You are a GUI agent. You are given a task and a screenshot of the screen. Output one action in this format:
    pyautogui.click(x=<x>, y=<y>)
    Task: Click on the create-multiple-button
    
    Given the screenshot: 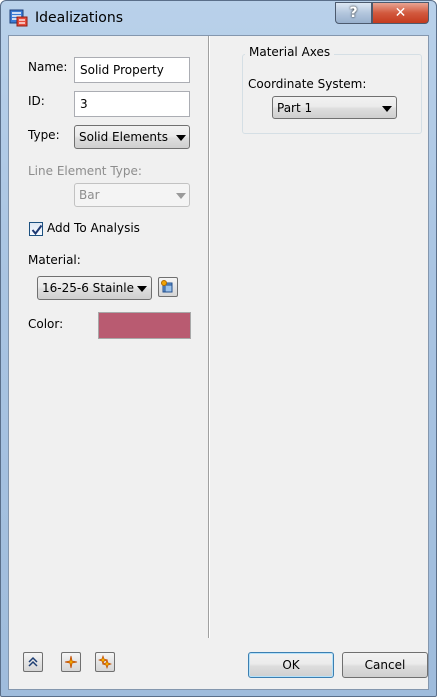 What is the action you would take?
    pyautogui.click(x=105, y=662)
    